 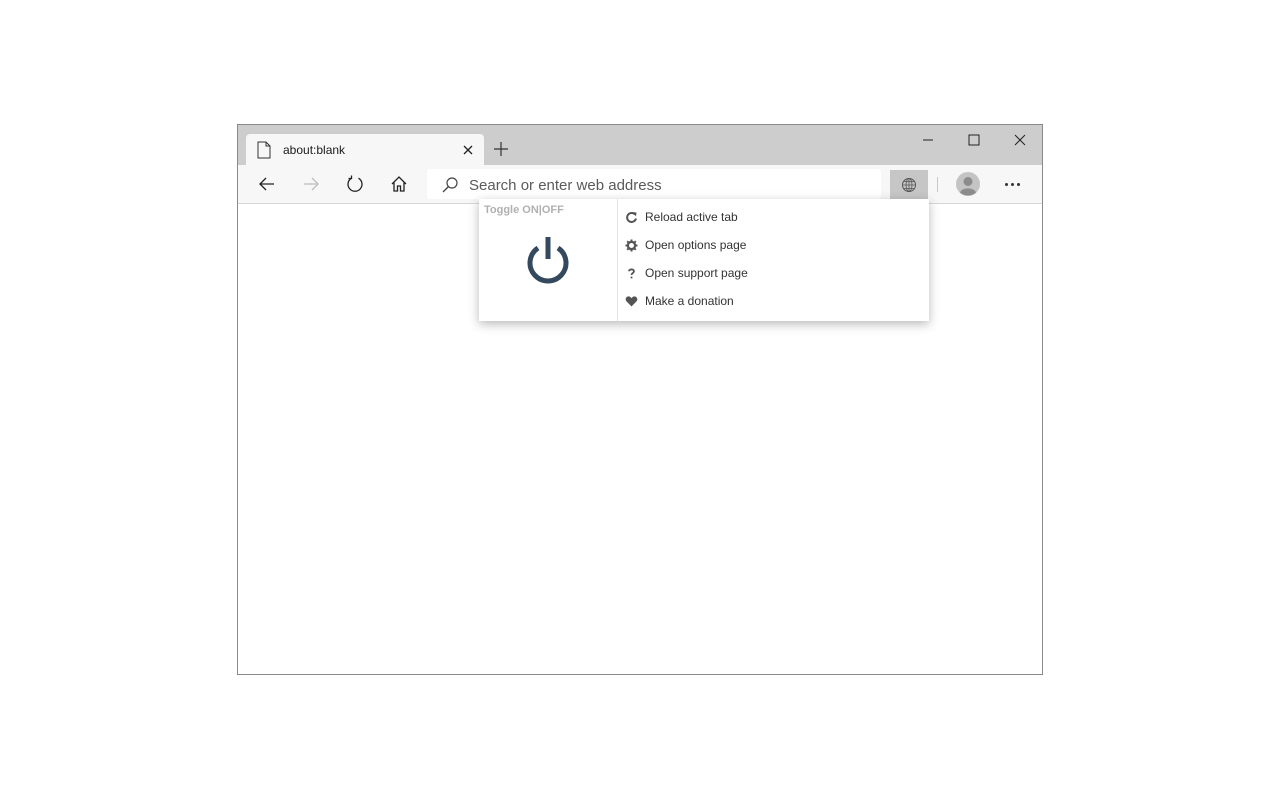 I want to click on new-tab-icon, so click(x=501, y=149).